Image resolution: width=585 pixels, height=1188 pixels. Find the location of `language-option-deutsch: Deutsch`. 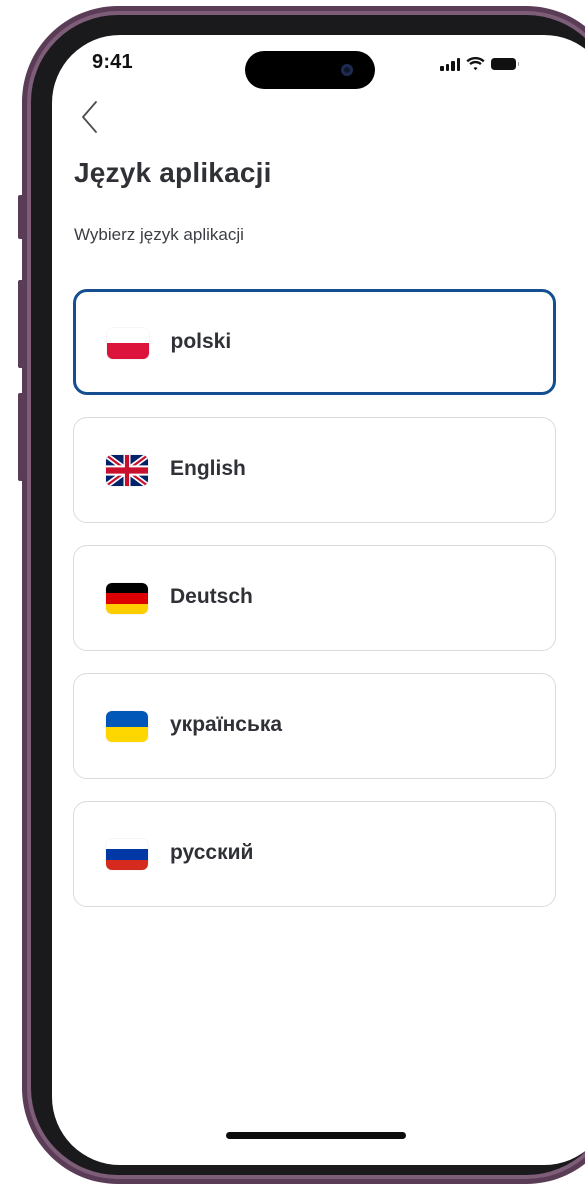

language-option-deutsch: Deutsch is located at coordinates (314, 598).